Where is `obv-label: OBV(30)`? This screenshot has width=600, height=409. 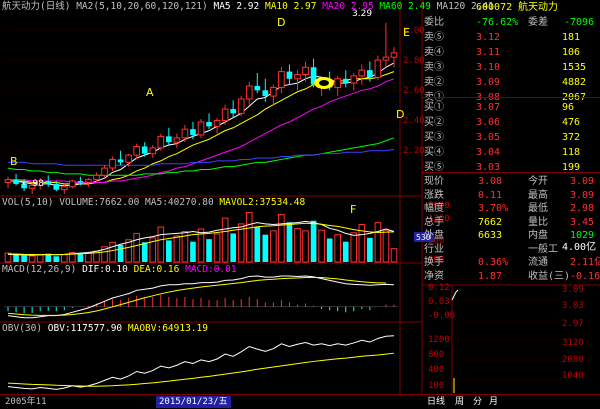 obv-label: OBV(30) is located at coordinates (22, 328).